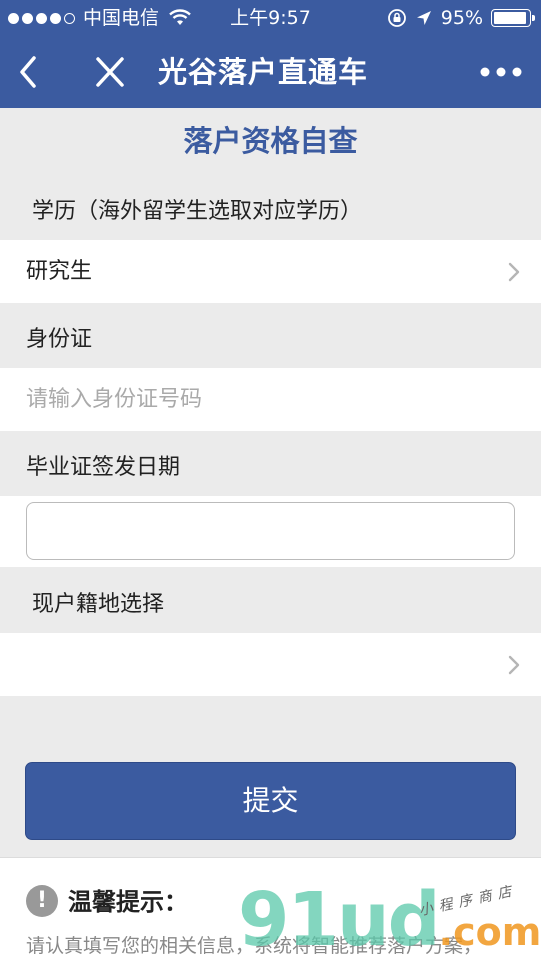 The height and width of the screenshot is (960, 541). I want to click on form-title: 落户资格自查, so click(270, 141).